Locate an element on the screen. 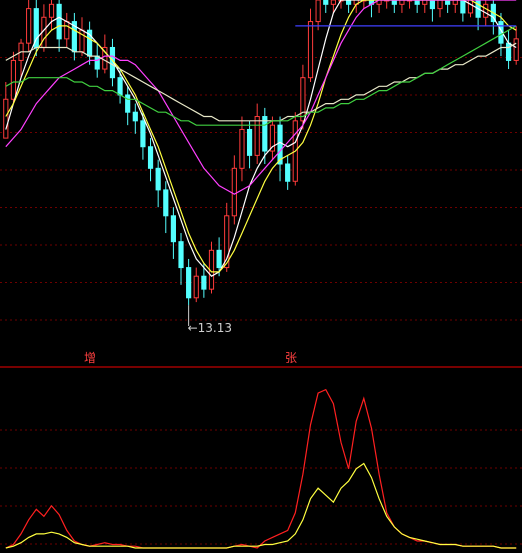 The width and height of the screenshot is (522, 553). low-price-annotation: ←13.13 is located at coordinates (210, 328).